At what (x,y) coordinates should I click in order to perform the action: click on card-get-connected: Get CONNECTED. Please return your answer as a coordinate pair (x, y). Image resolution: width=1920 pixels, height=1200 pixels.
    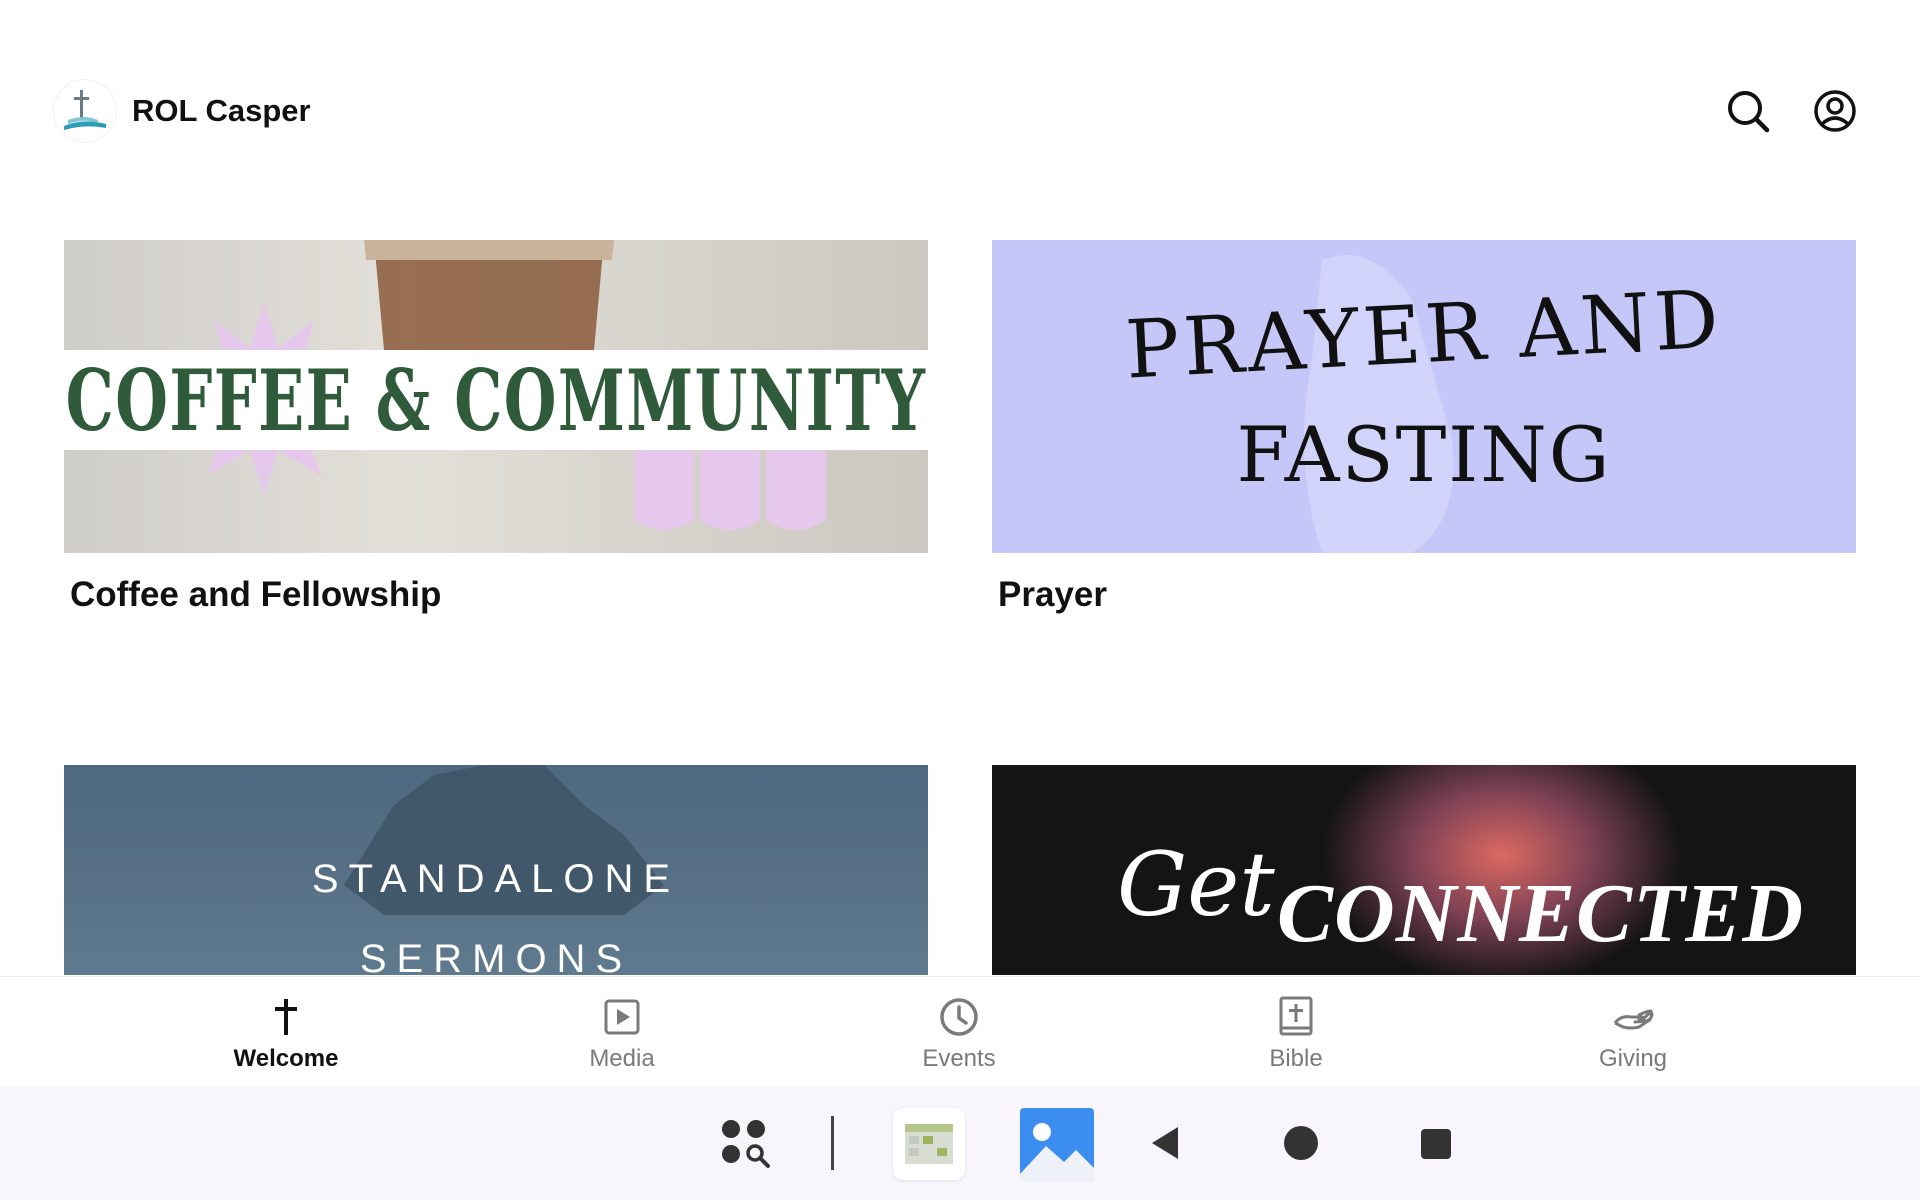
    Looking at the image, I should click on (1424, 870).